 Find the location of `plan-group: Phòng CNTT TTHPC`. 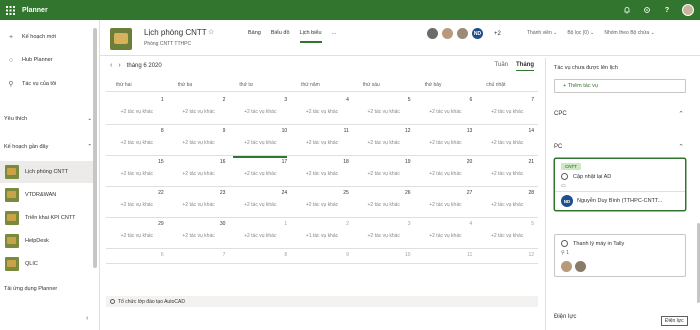

plan-group: Phòng CNTT TTHPC is located at coordinates (167, 44).